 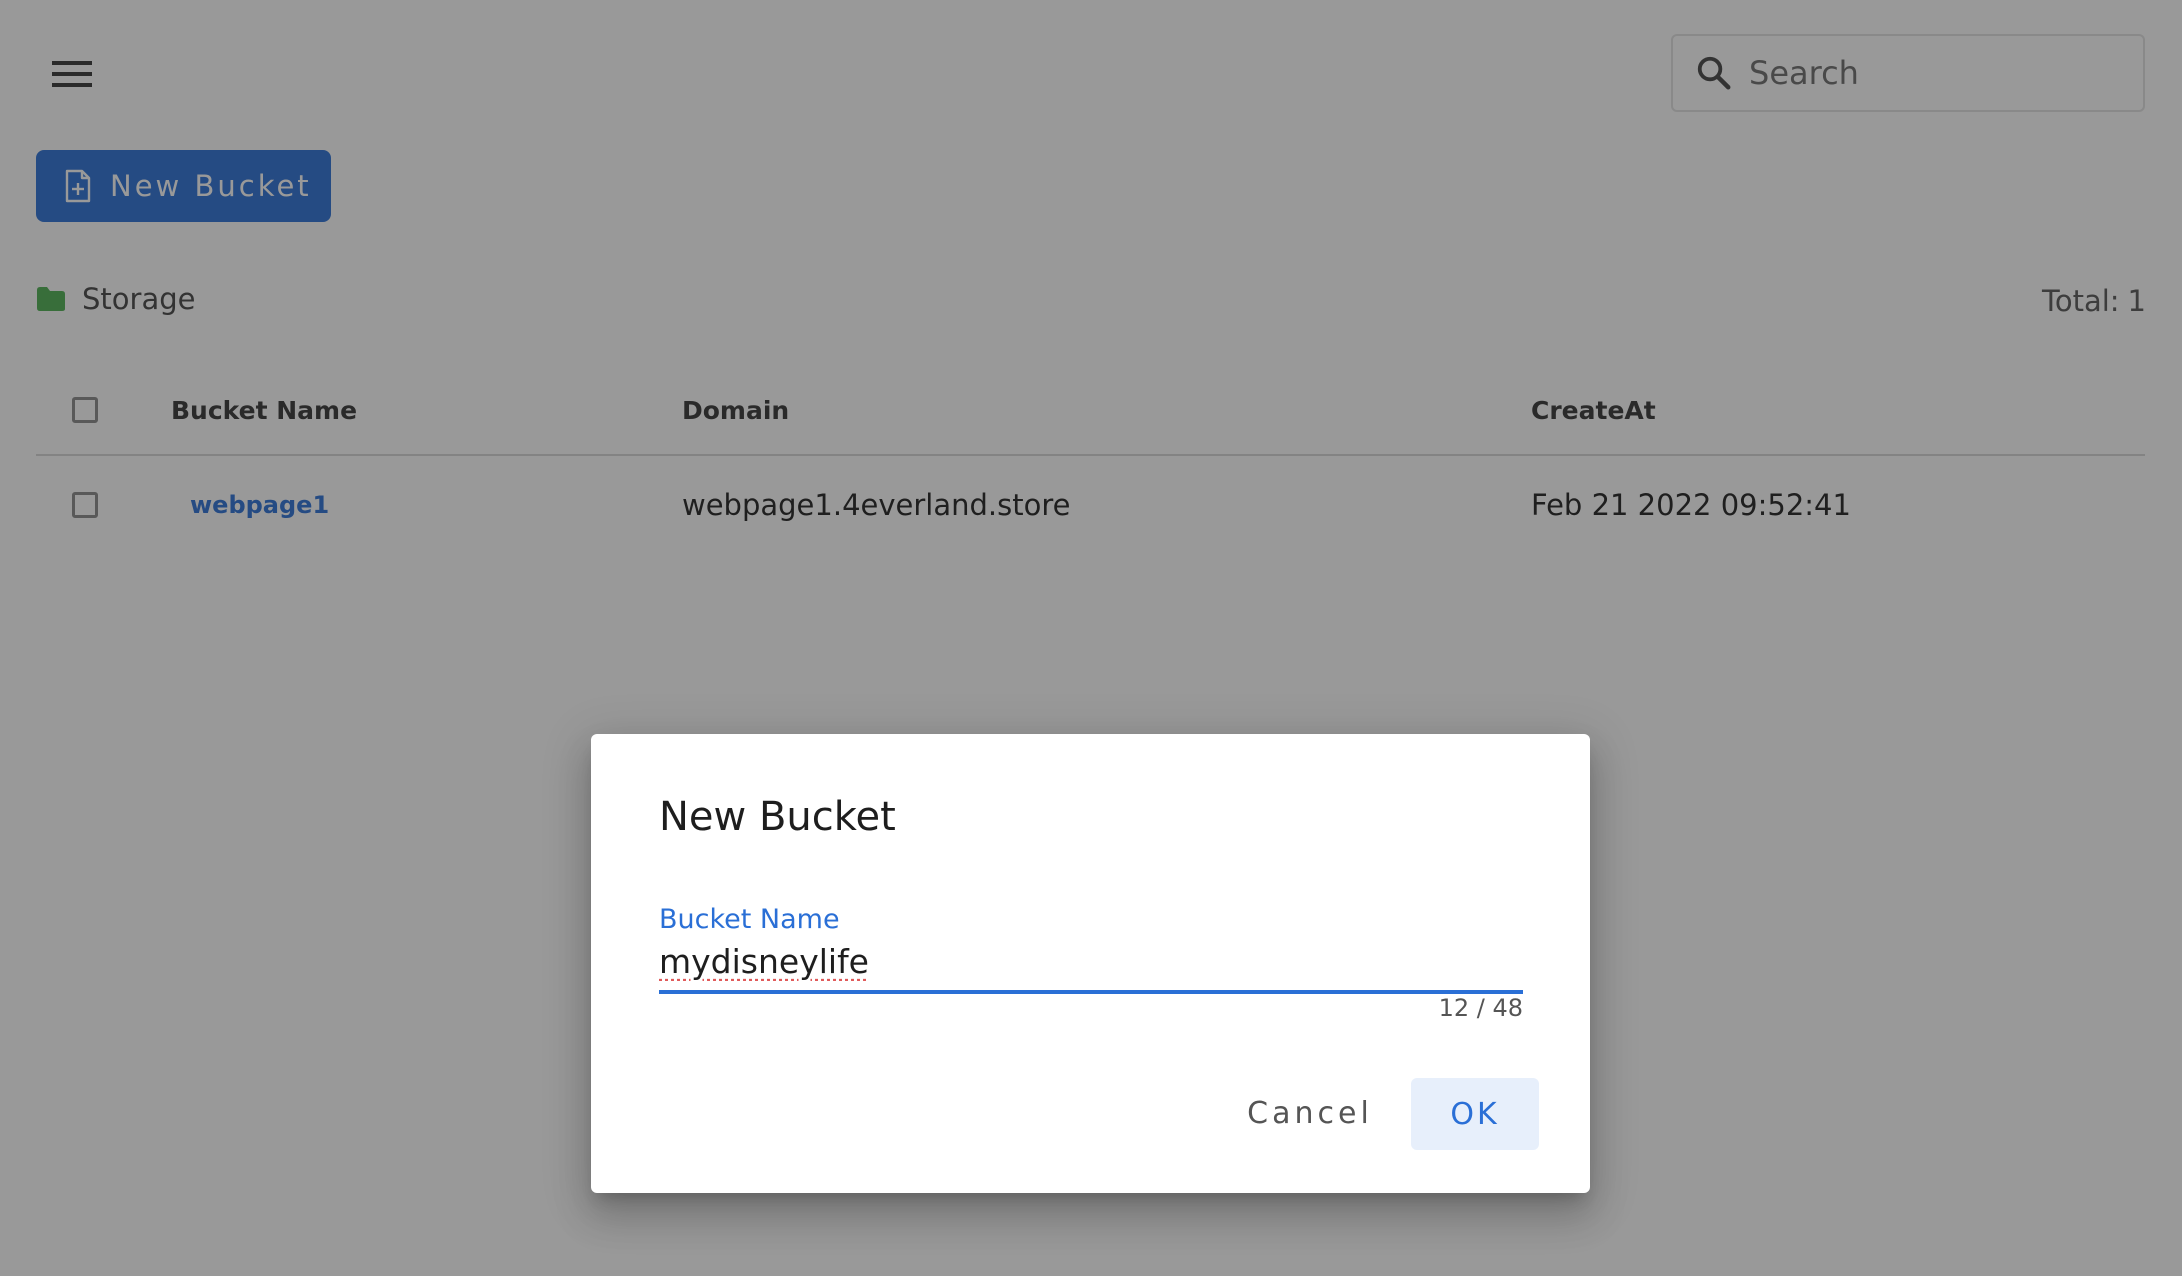 What do you see at coordinates (1310, 1113) in the screenshot?
I see `cancel-button: Cancel` at bounding box center [1310, 1113].